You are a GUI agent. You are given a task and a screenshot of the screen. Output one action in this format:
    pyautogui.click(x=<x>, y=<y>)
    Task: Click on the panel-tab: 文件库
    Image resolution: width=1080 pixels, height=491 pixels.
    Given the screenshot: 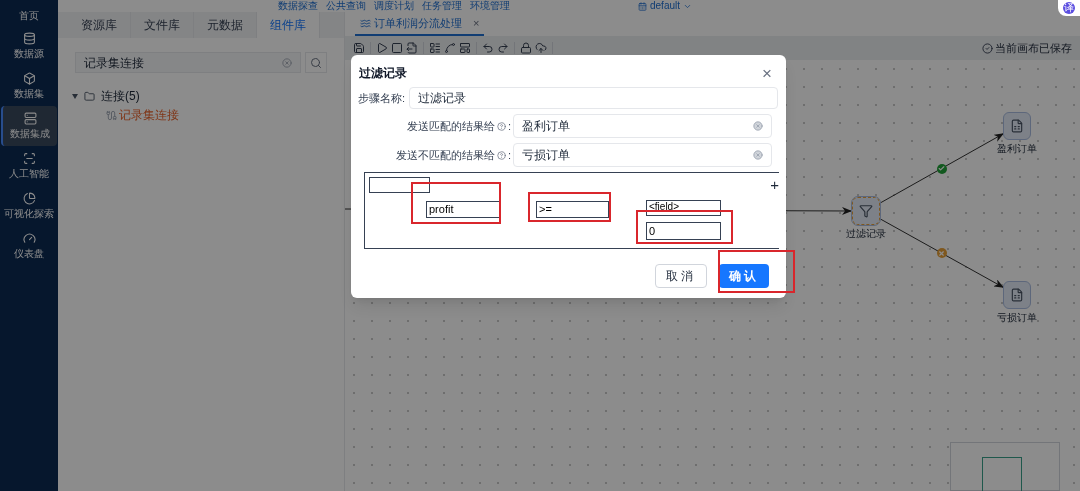 What is the action you would take?
    pyautogui.click(x=162, y=25)
    